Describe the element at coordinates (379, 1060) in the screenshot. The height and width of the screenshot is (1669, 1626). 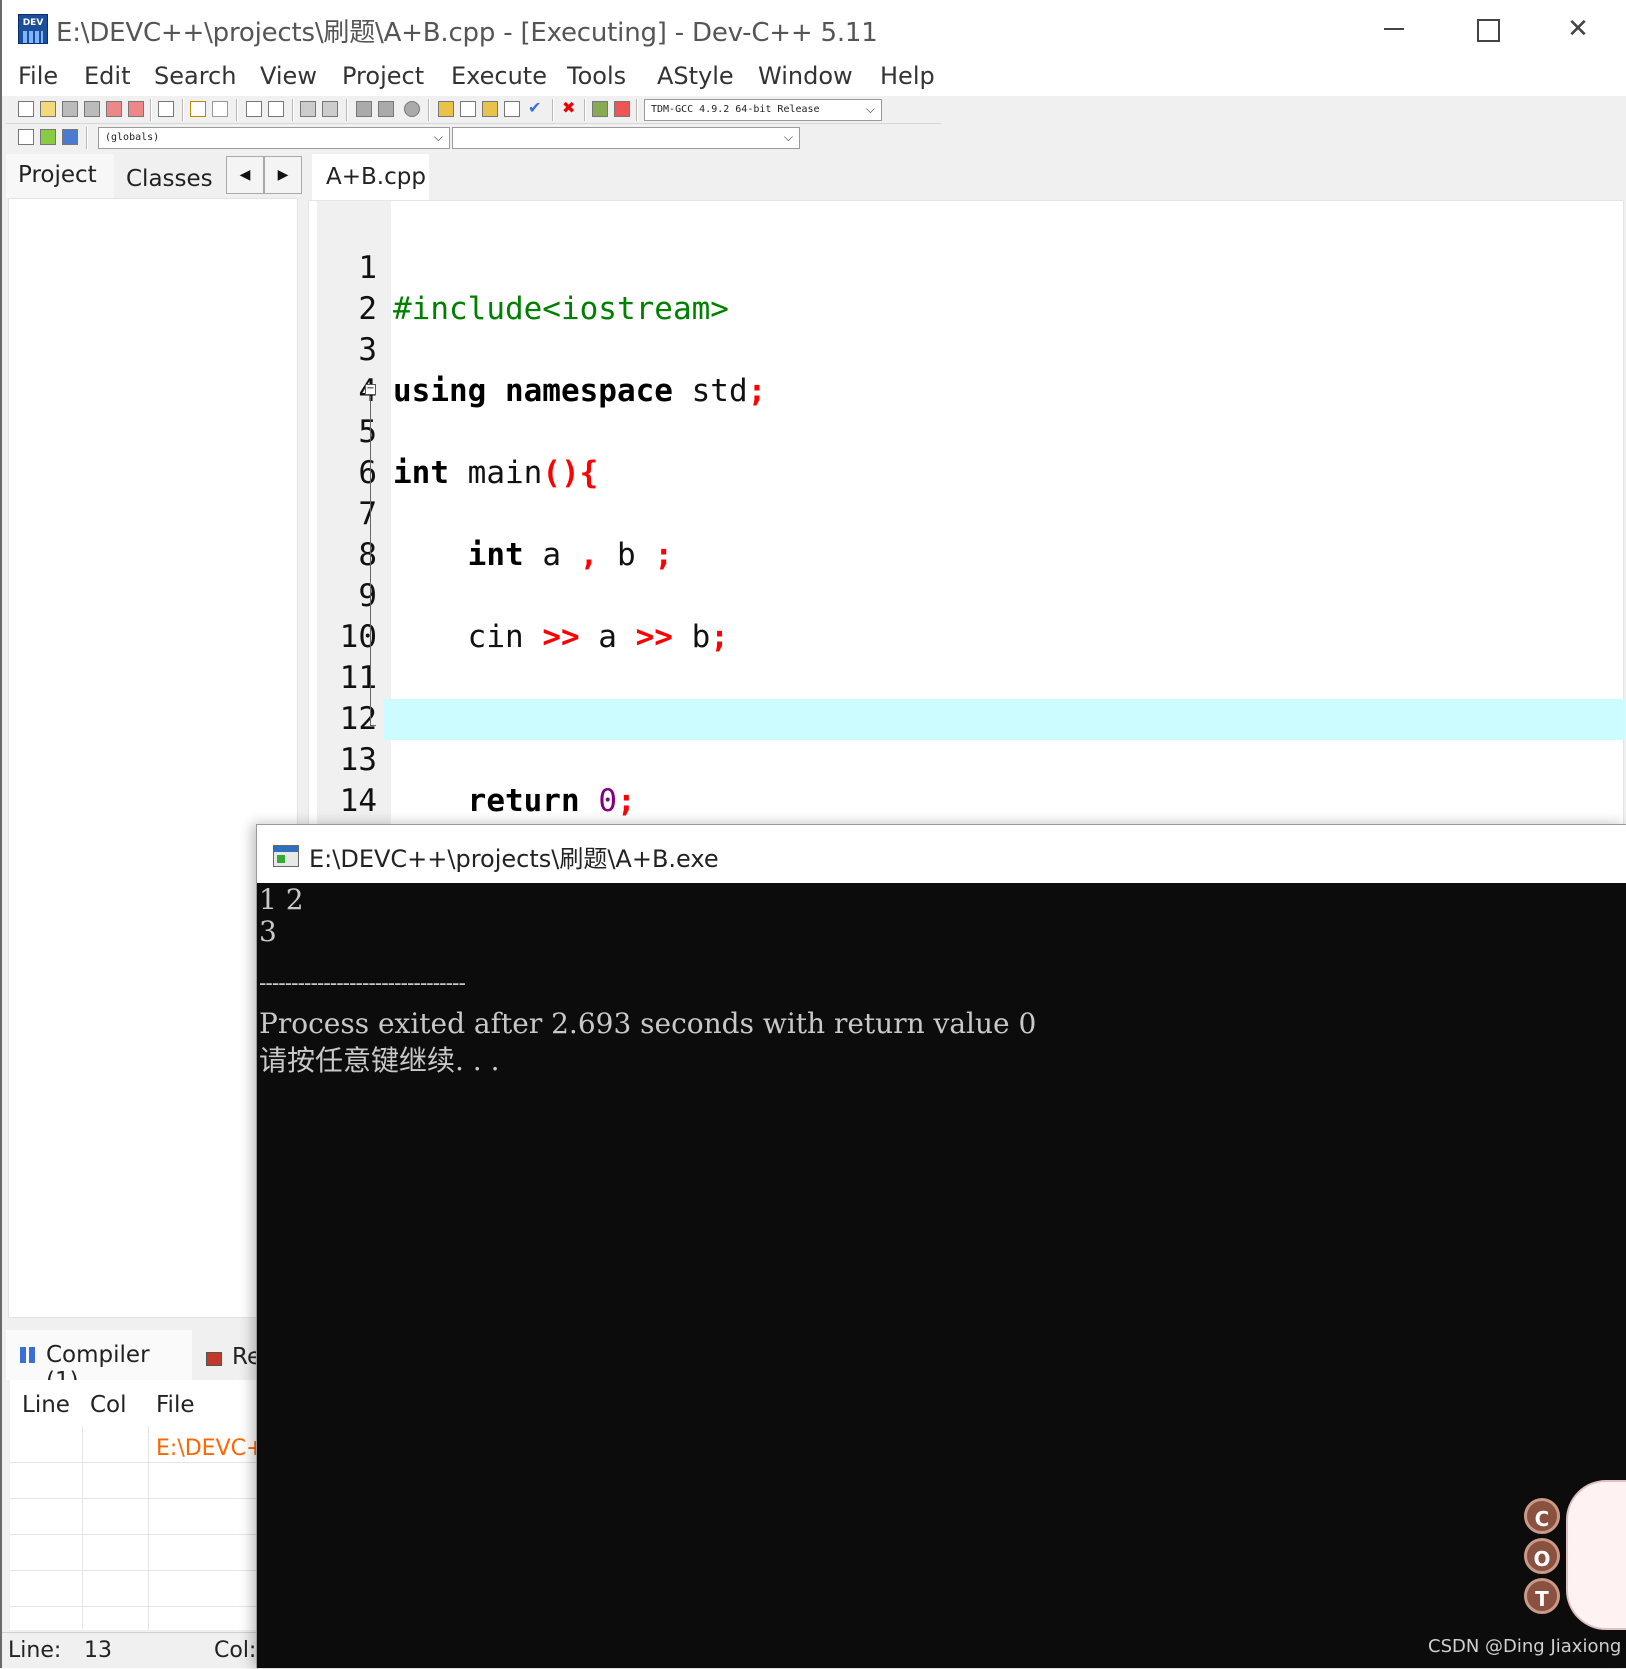
I see `console-line: 请按任意键继续. . .` at that location.